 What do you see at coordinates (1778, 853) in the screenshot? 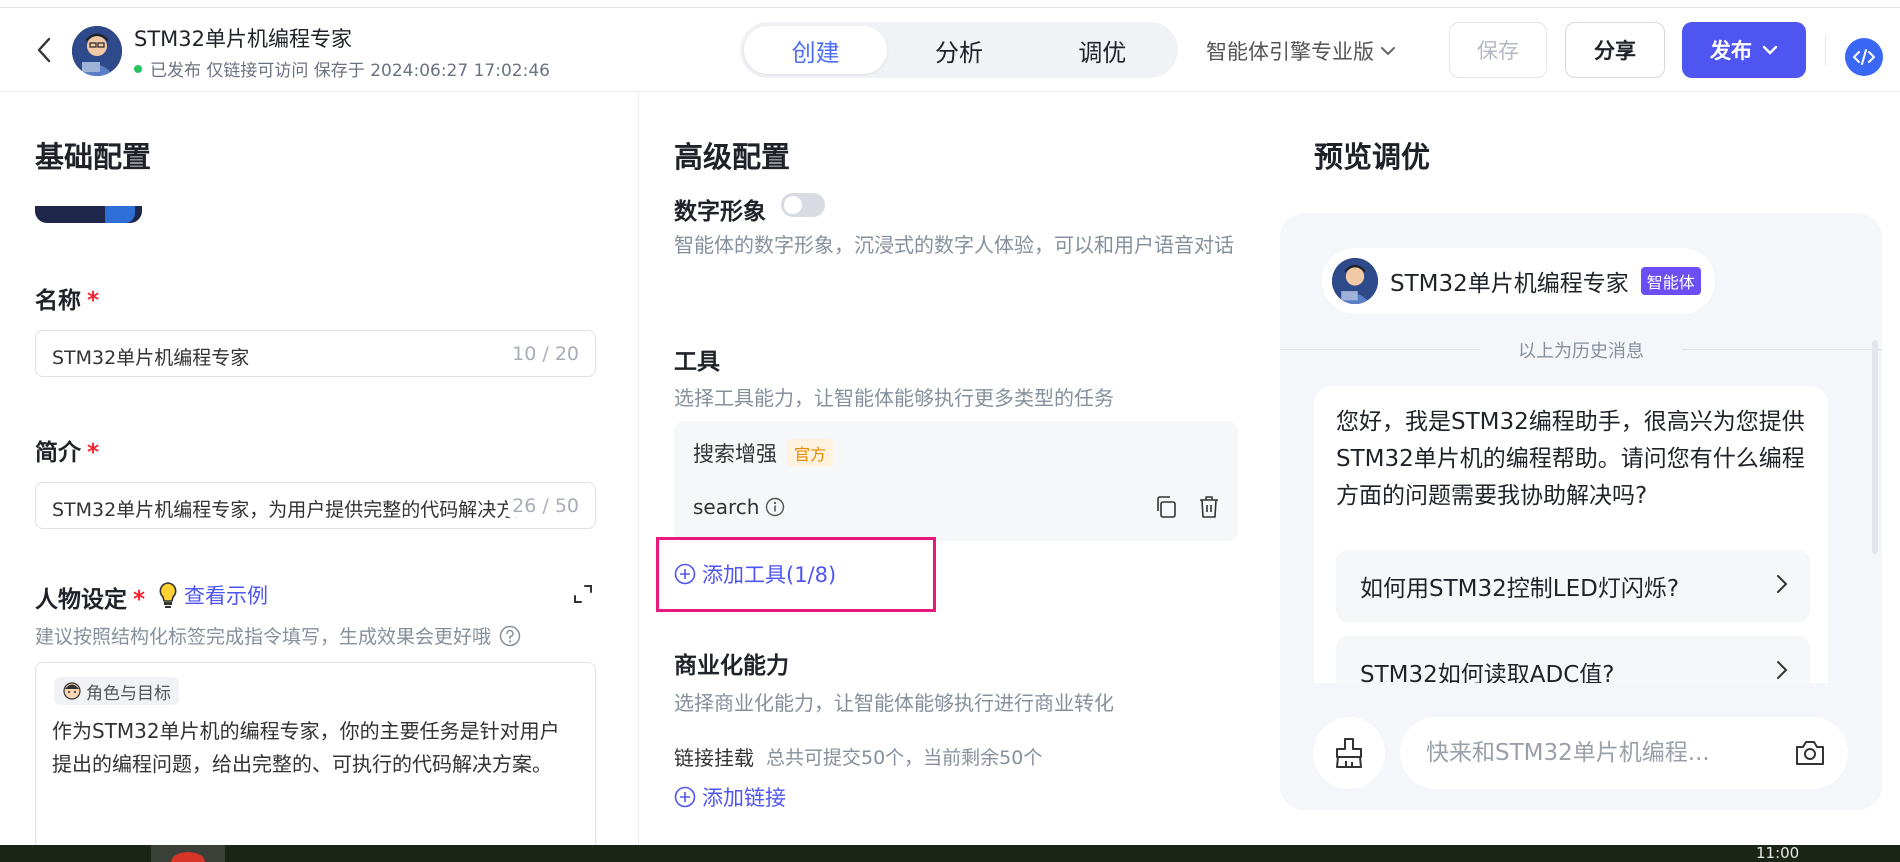
I see `taskbar-clock: 11:00` at bounding box center [1778, 853].